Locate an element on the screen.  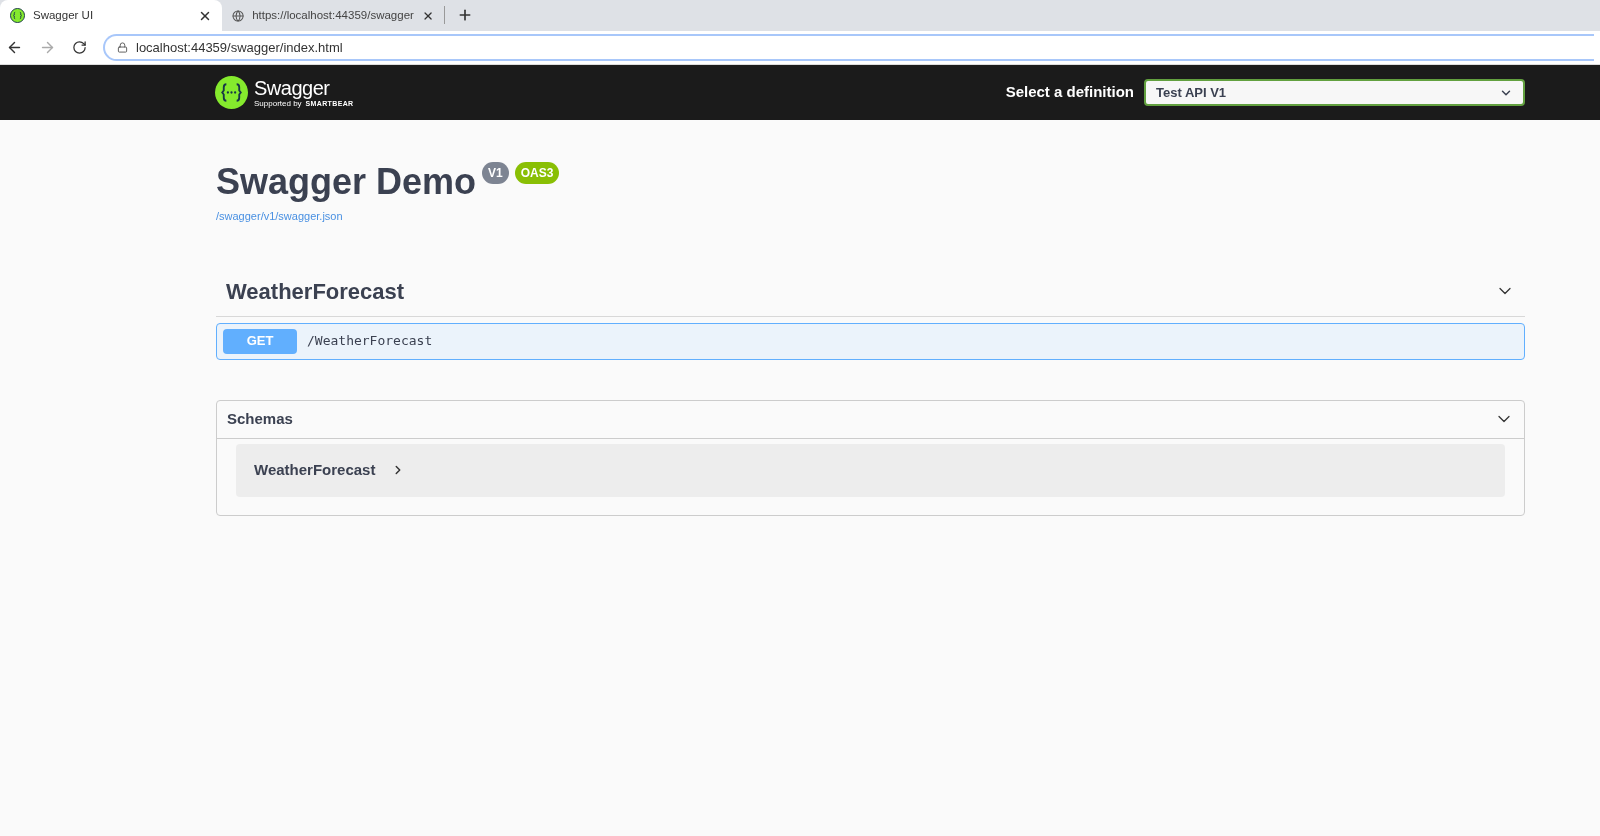
swagger-logo-icon is located at coordinates (231, 92).